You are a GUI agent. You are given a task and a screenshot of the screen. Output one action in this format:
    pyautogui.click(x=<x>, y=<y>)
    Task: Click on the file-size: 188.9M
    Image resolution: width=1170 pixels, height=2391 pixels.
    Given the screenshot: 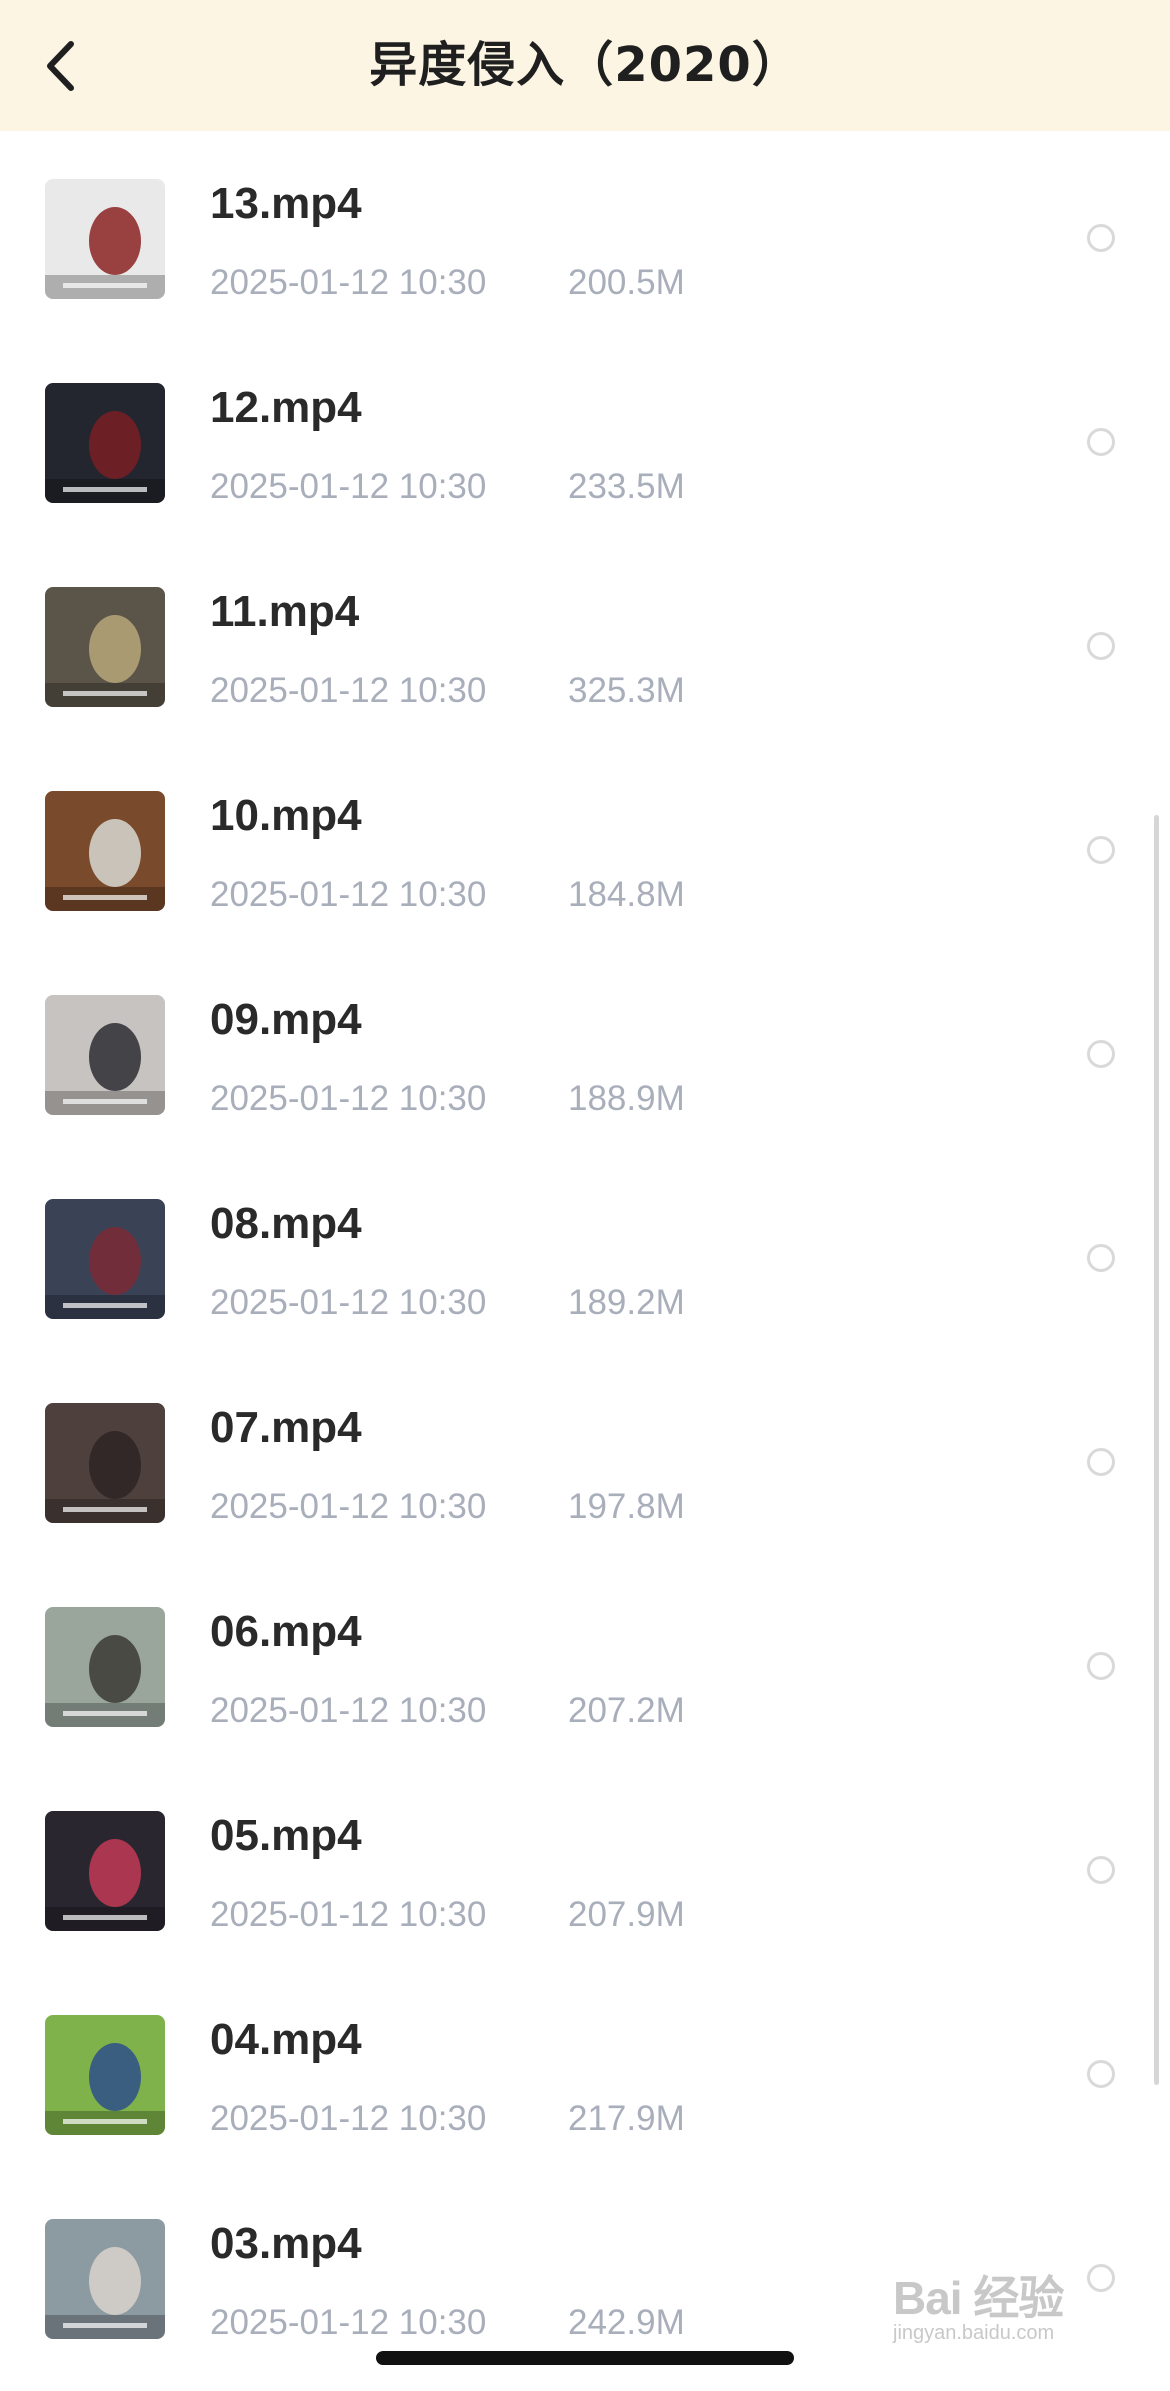 What is the action you would take?
    pyautogui.click(x=626, y=1098)
    